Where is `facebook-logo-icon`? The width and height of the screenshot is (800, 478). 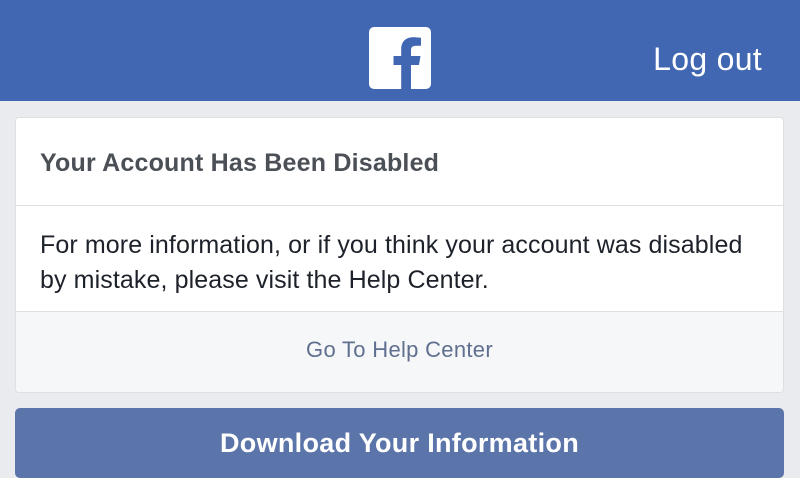
facebook-logo-icon is located at coordinates (400, 58).